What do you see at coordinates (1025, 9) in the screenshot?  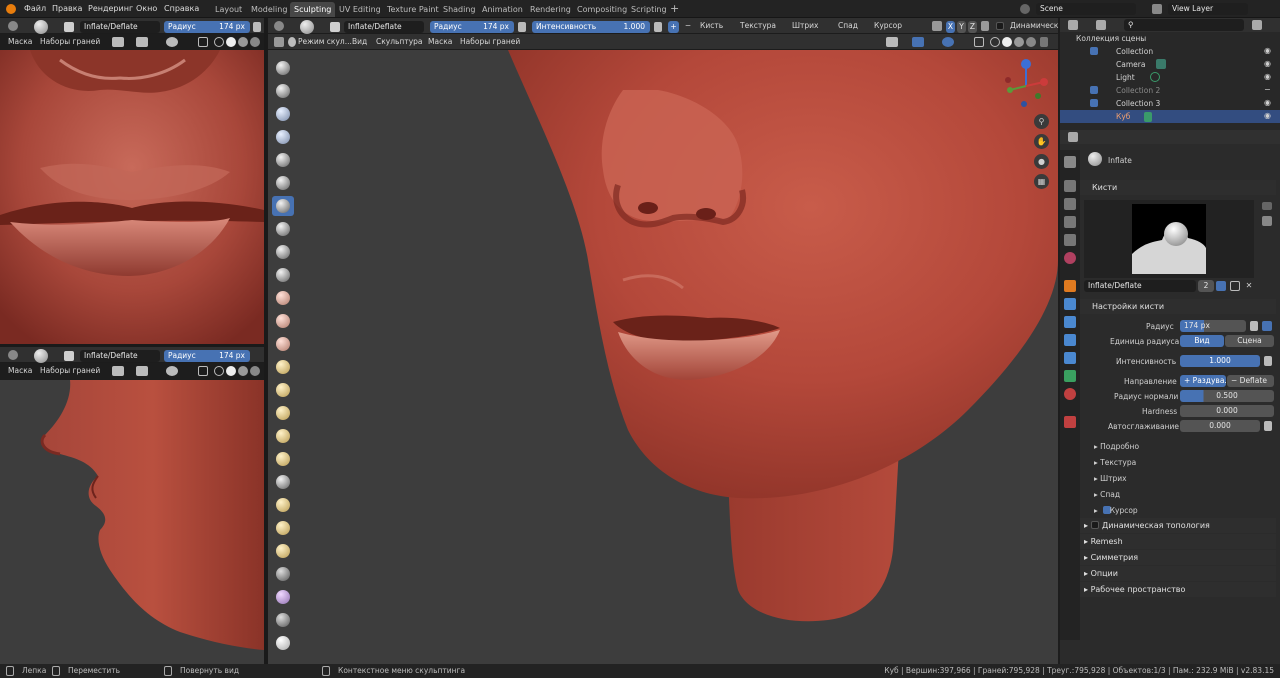 I see `scene-icon` at bounding box center [1025, 9].